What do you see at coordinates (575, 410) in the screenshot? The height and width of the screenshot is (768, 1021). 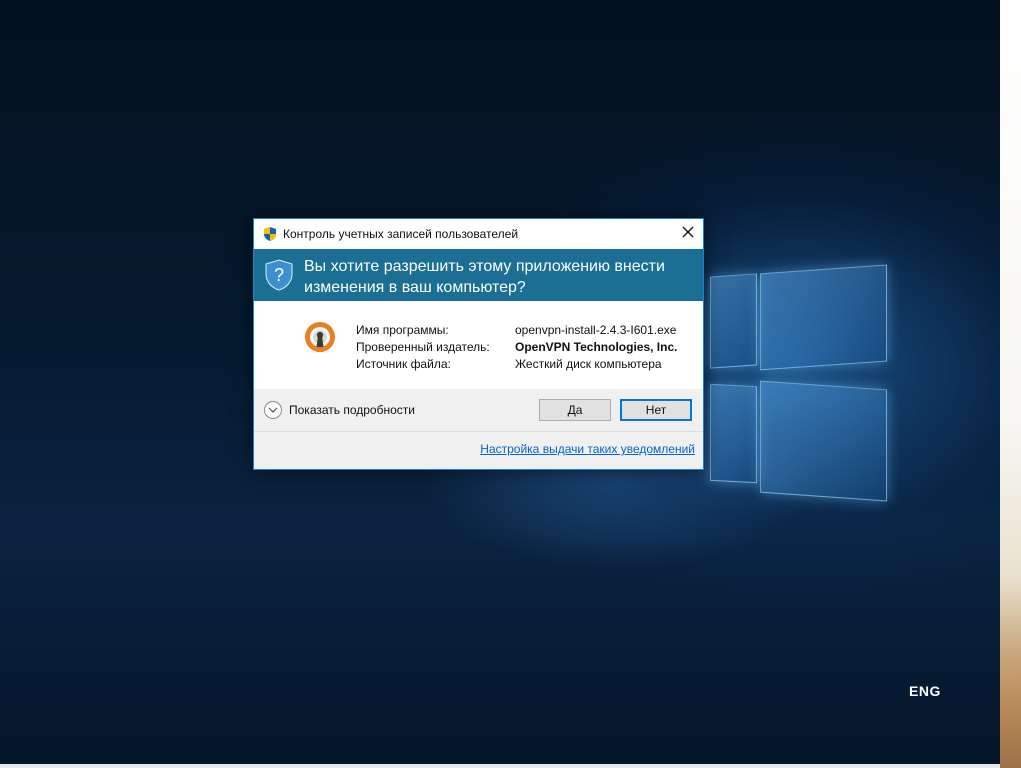 I see `yes-button: Да` at bounding box center [575, 410].